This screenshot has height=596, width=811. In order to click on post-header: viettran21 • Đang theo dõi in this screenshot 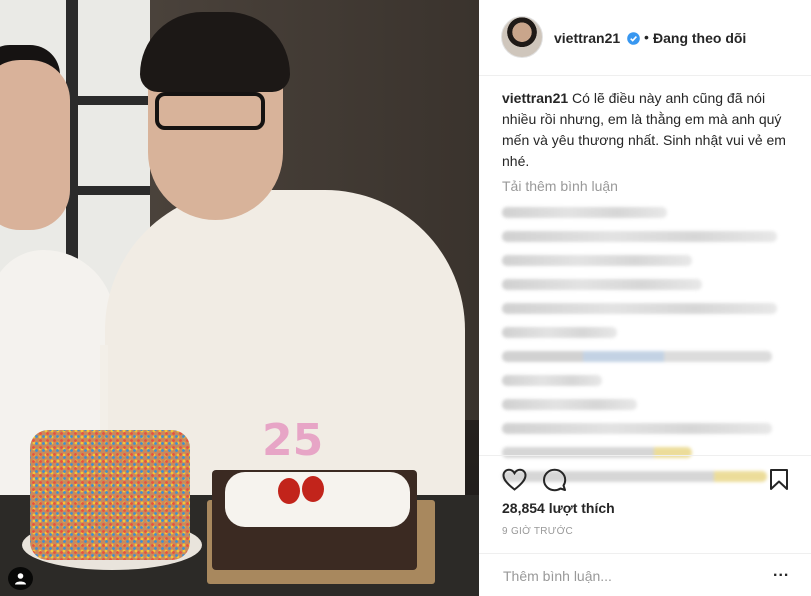, I will do `click(645, 38)`.